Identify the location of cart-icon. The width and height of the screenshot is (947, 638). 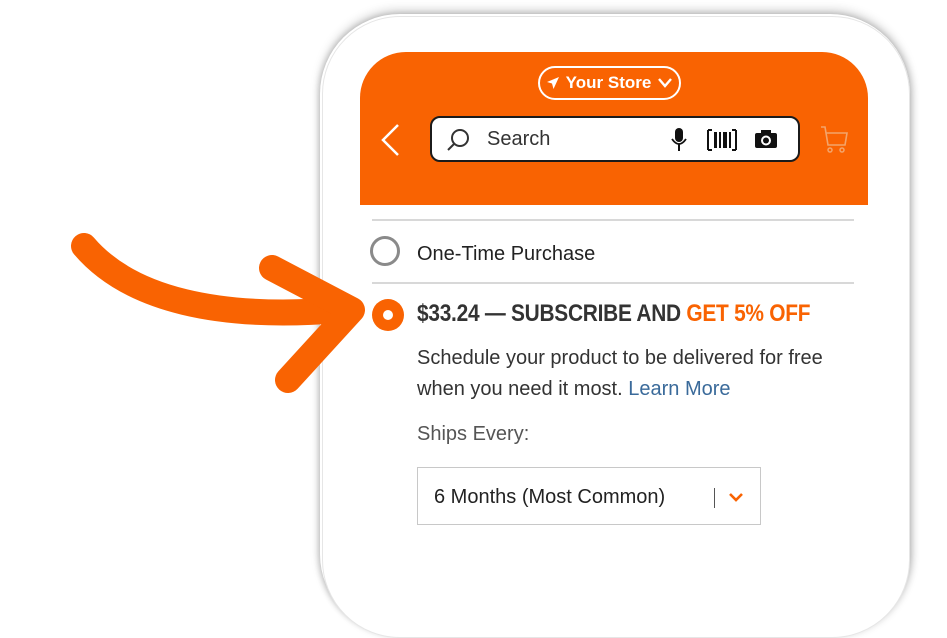
(834, 139).